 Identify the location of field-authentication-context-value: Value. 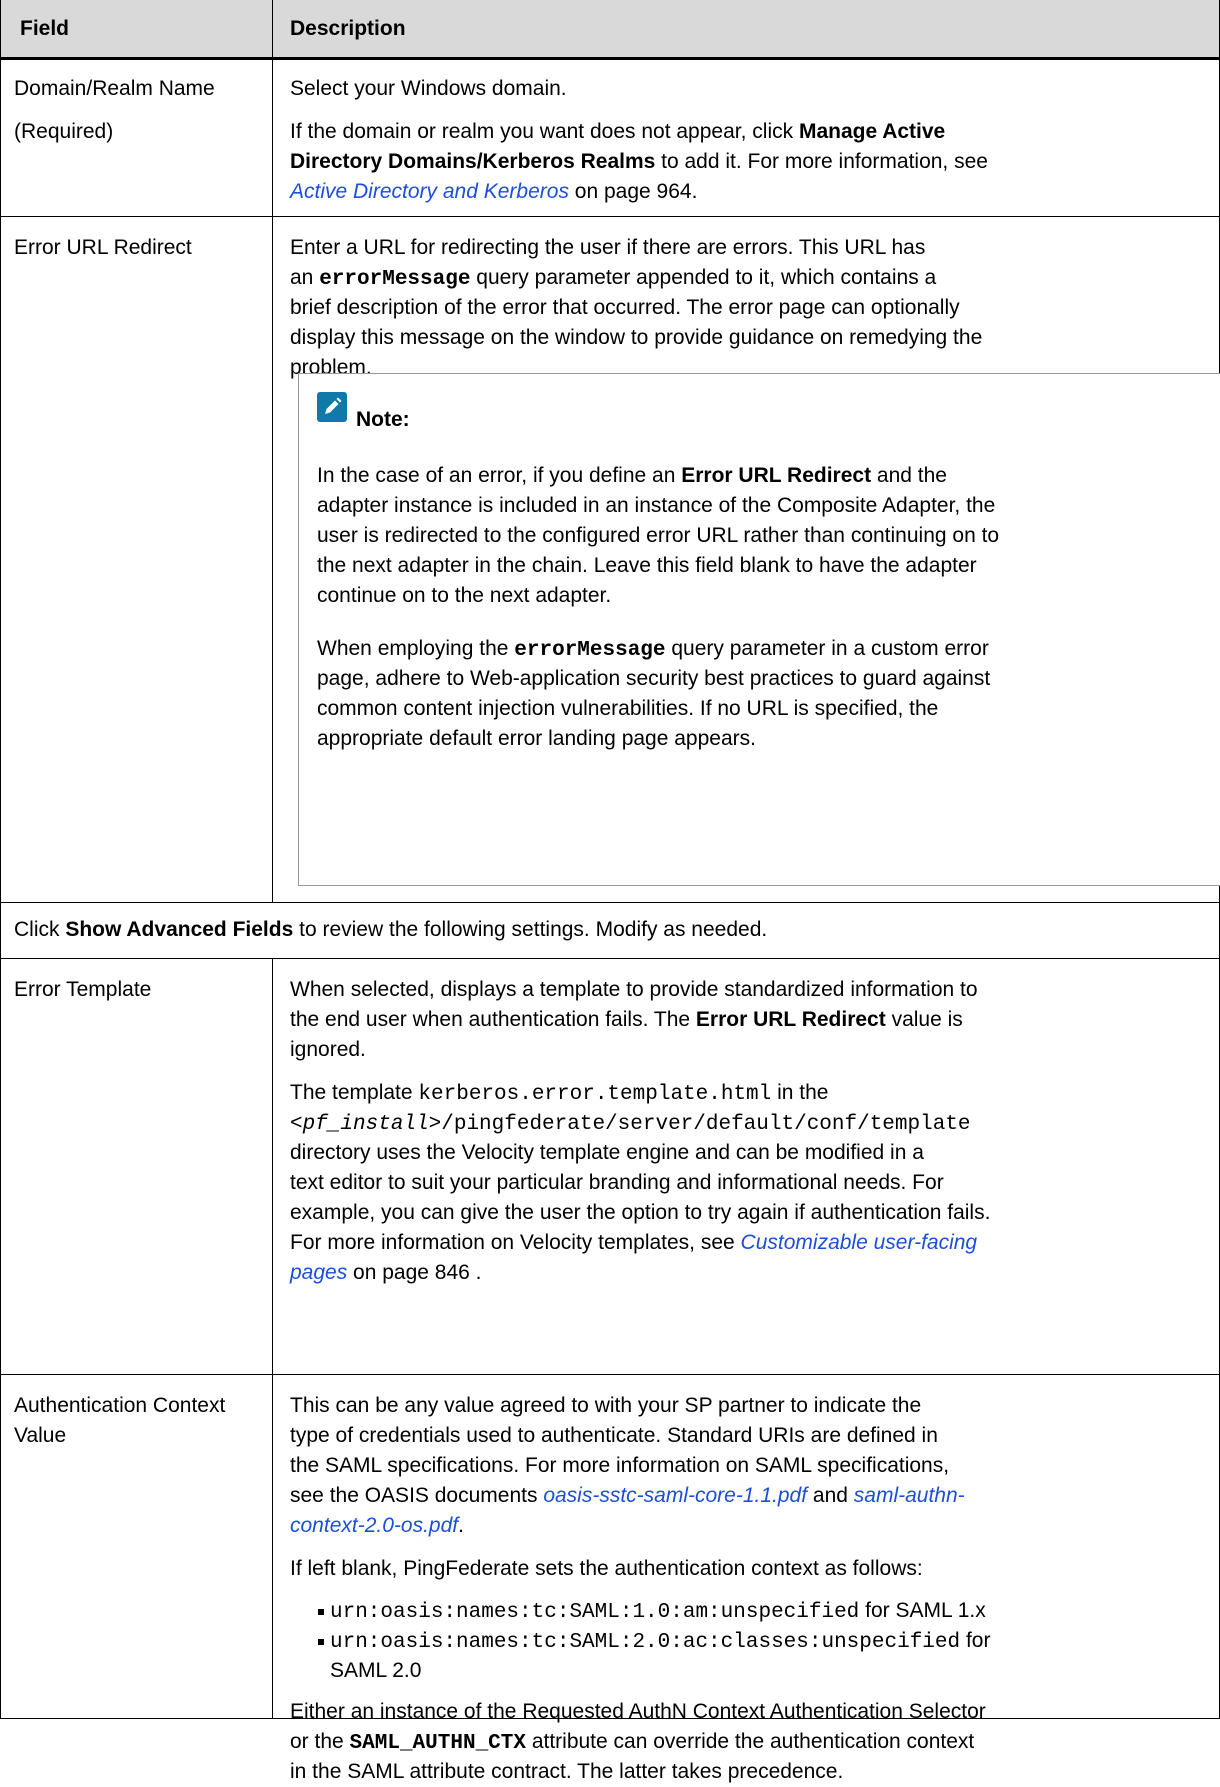
(40, 1435).